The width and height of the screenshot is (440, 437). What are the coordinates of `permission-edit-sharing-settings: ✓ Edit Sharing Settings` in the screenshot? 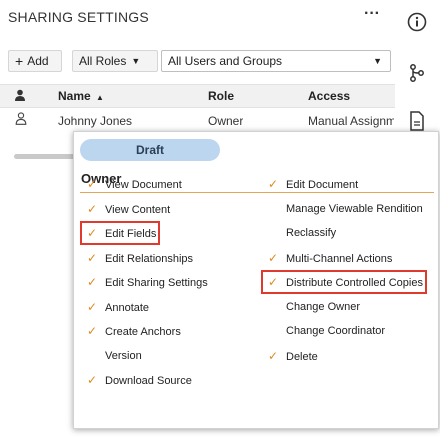 It's located at (147, 282).